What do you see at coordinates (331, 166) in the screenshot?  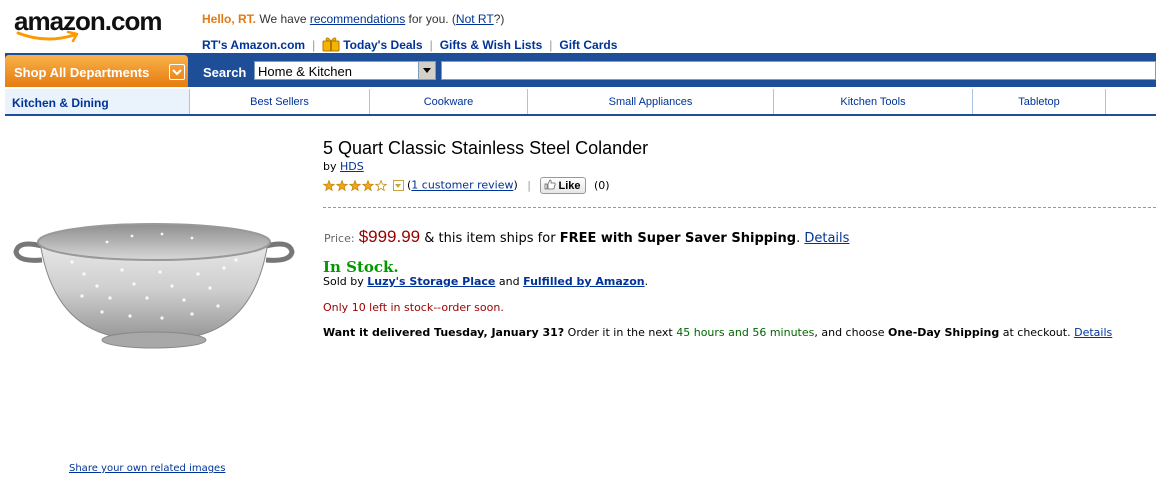 I see `by-label: by` at bounding box center [331, 166].